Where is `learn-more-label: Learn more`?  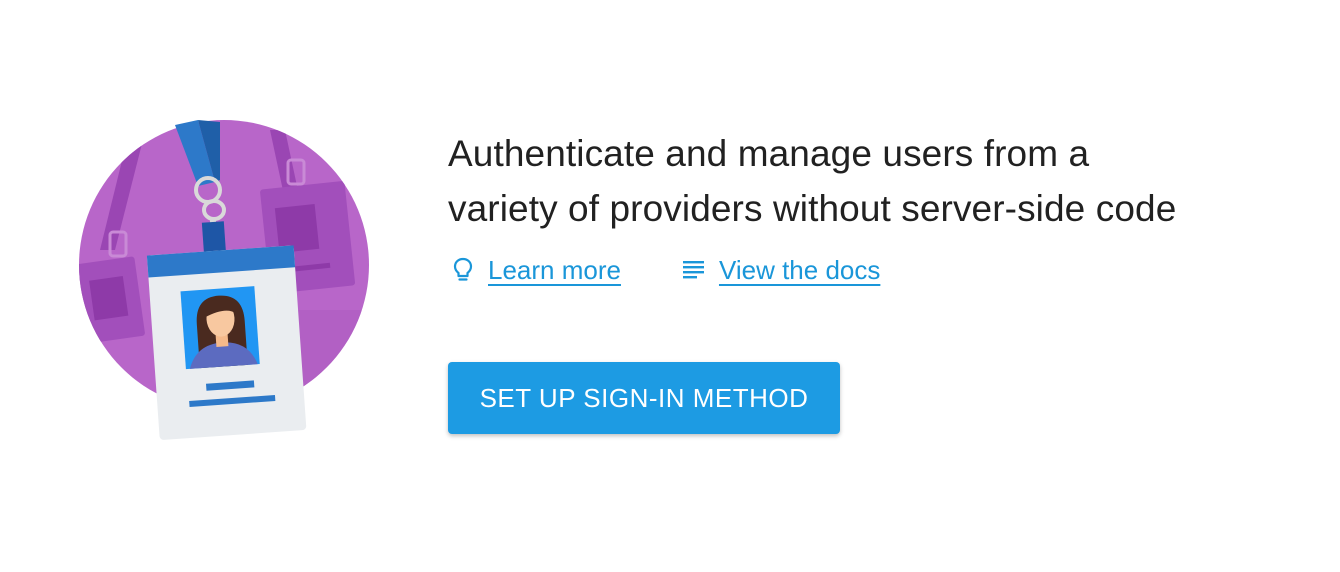
learn-more-label: Learn more is located at coordinates (554, 269).